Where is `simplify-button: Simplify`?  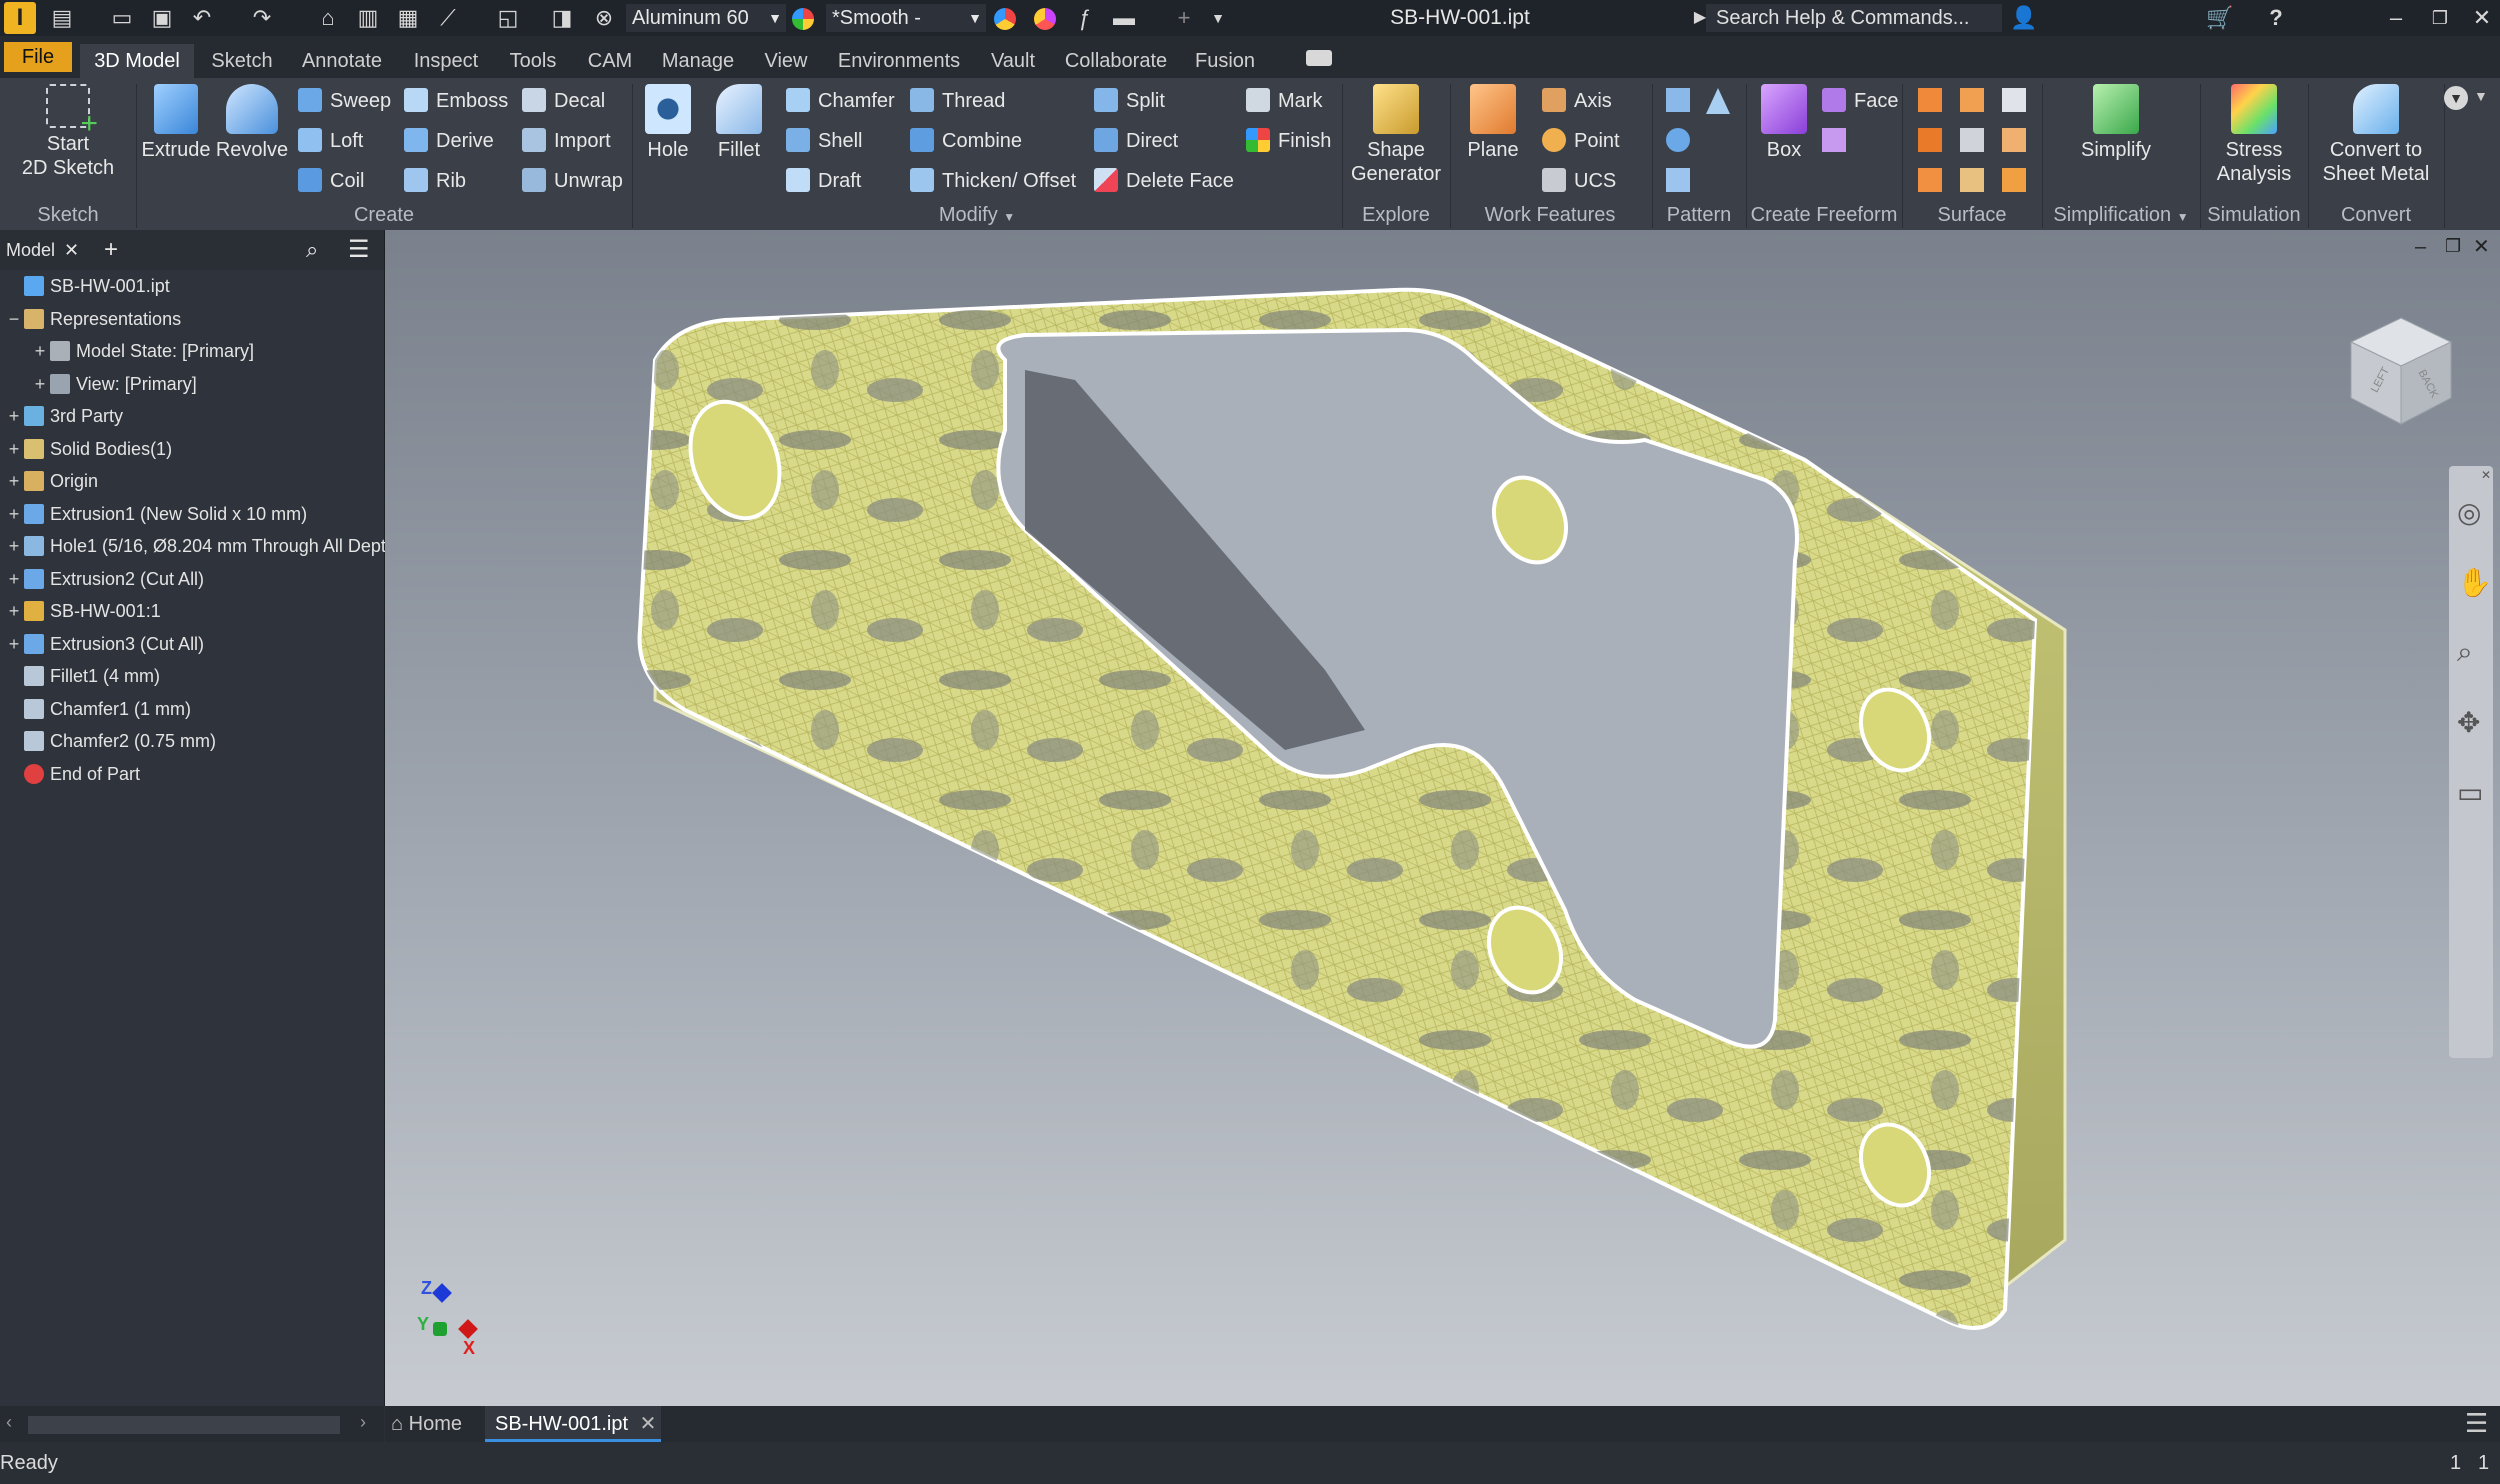
simplify-button: Simplify is located at coordinates (2116, 123).